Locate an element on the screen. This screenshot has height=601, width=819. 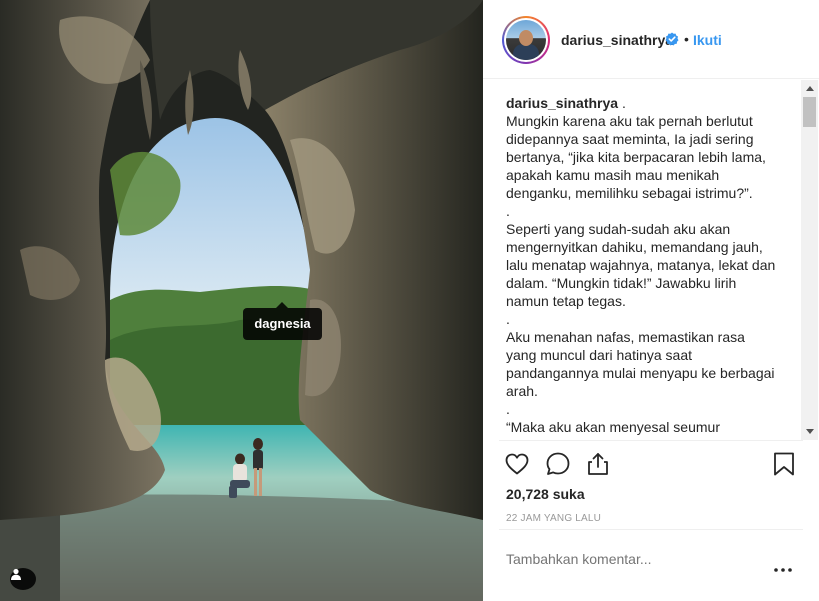
share-icon is located at coordinates (598, 464).